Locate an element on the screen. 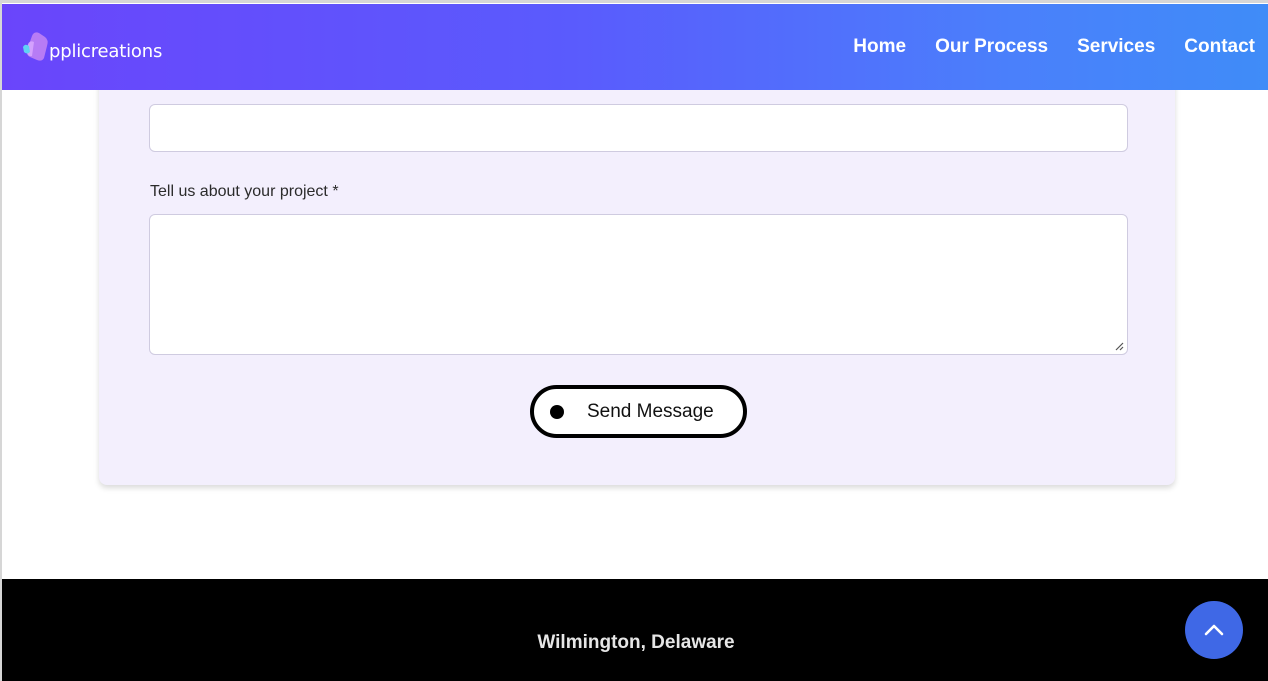 The width and height of the screenshot is (1268, 681). applicreations-logo-icon is located at coordinates (35, 46).